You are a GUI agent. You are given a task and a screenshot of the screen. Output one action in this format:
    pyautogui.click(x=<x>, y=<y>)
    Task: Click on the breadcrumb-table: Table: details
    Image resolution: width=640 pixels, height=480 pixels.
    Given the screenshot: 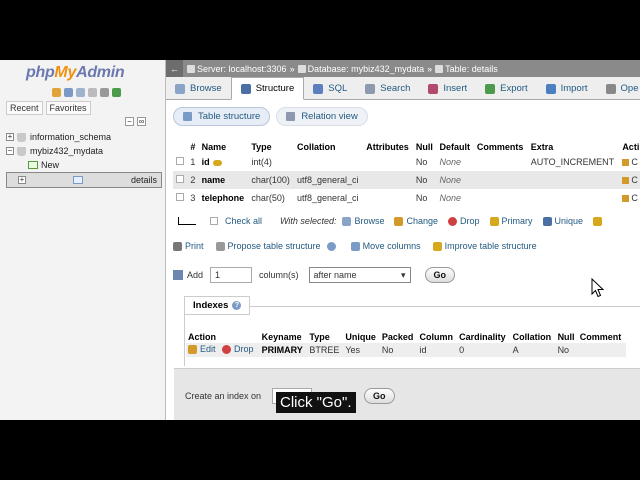 What is the action you would take?
    pyautogui.click(x=471, y=69)
    